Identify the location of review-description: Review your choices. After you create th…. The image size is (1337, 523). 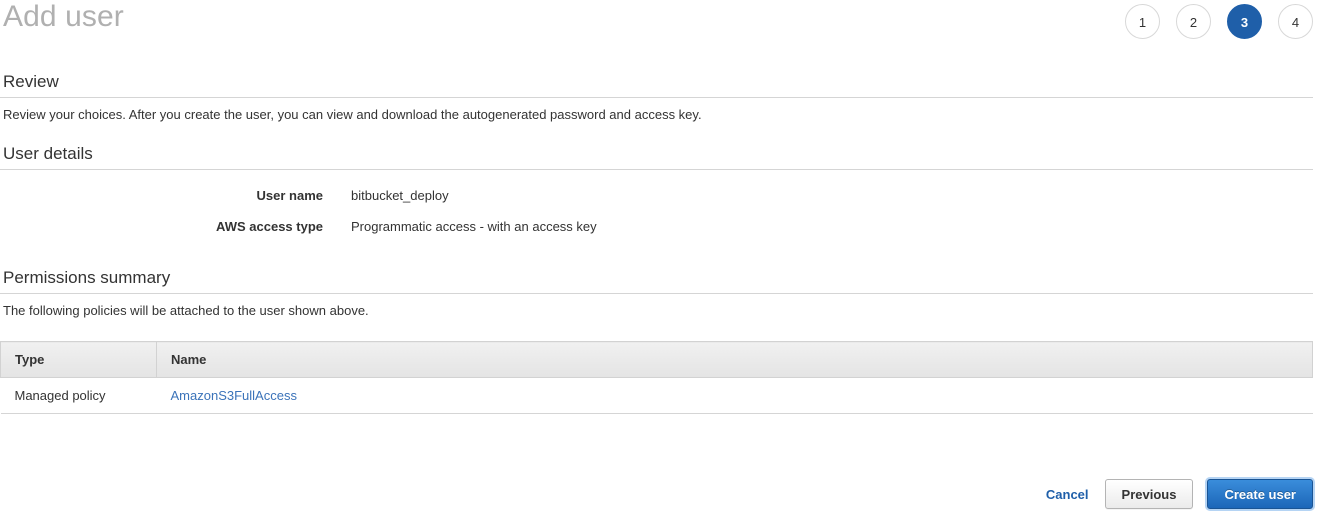
(352, 114).